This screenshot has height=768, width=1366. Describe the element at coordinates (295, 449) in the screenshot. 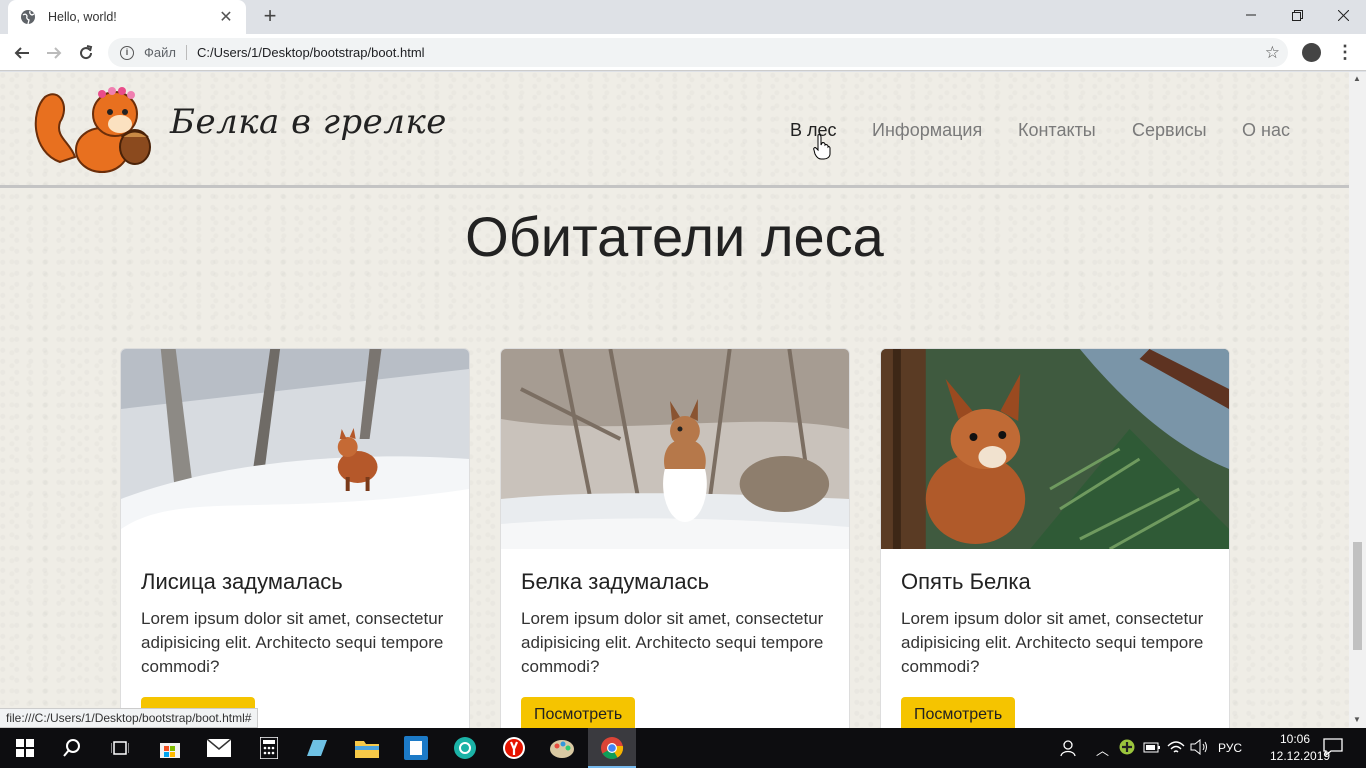

I see `fox-in-snow-image` at that location.